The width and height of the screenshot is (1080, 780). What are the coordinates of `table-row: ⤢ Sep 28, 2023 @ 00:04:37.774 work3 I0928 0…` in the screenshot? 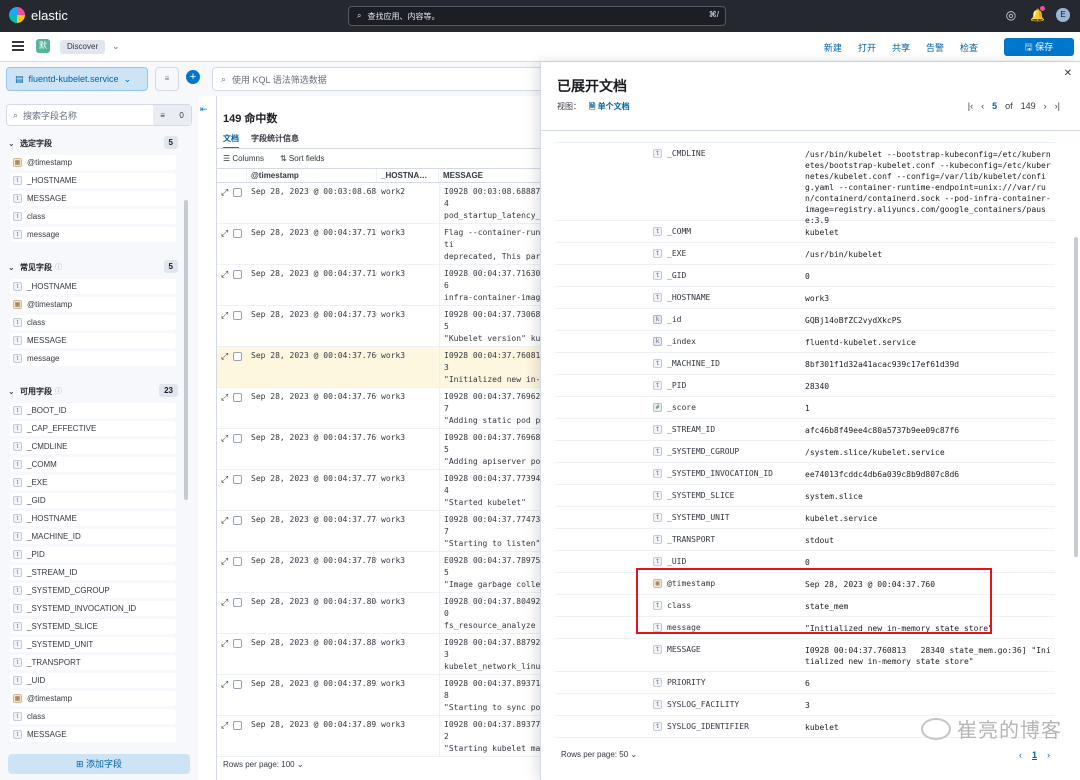 It's located at (379, 531).